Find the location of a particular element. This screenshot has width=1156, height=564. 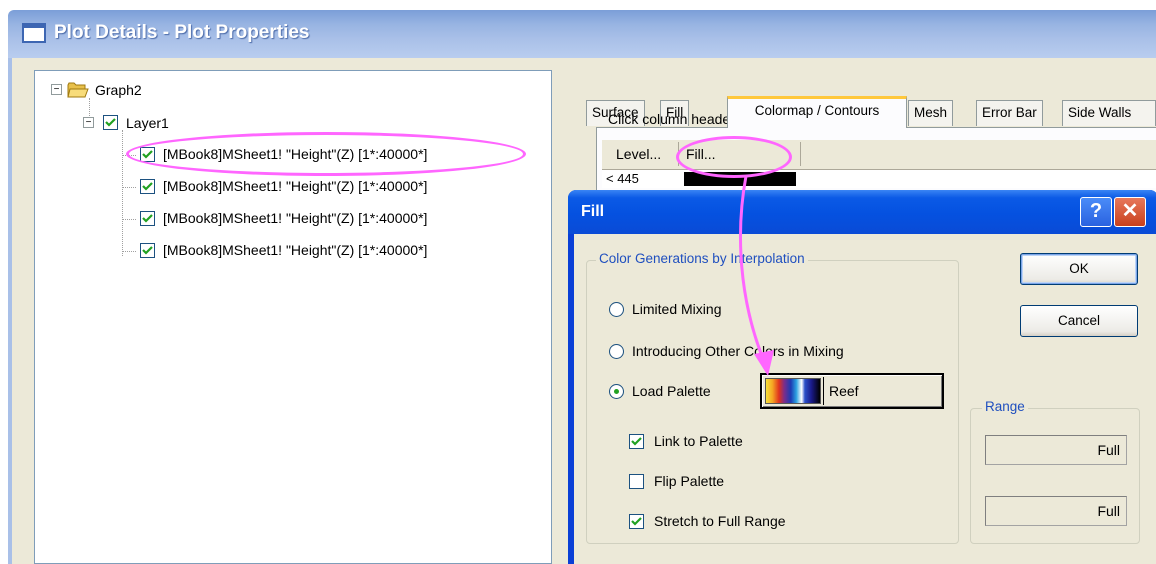

palette-name: Reef is located at coordinates (844, 391).